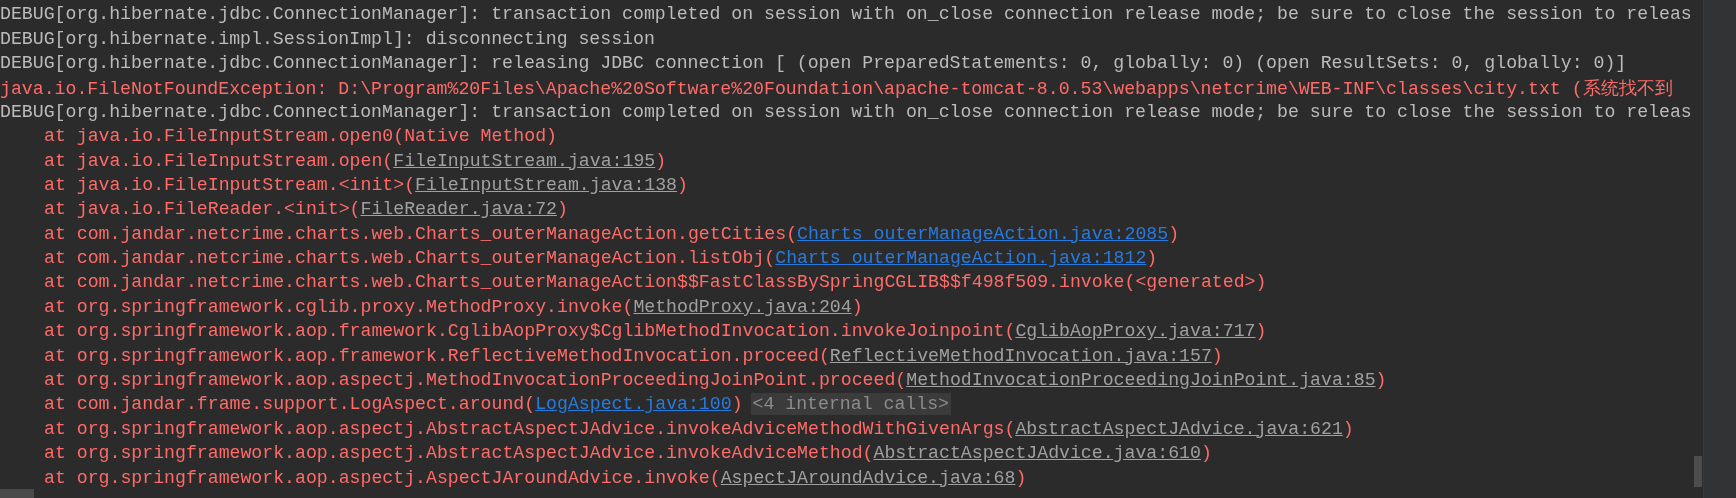 Image resolution: width=1736 pixels, height=498 pixels. What do you see at coordinates (961, 258) in the screenshot?
I see `source-link: Charts_outerManageAction.java:1812` at bounding box center [961, 258].